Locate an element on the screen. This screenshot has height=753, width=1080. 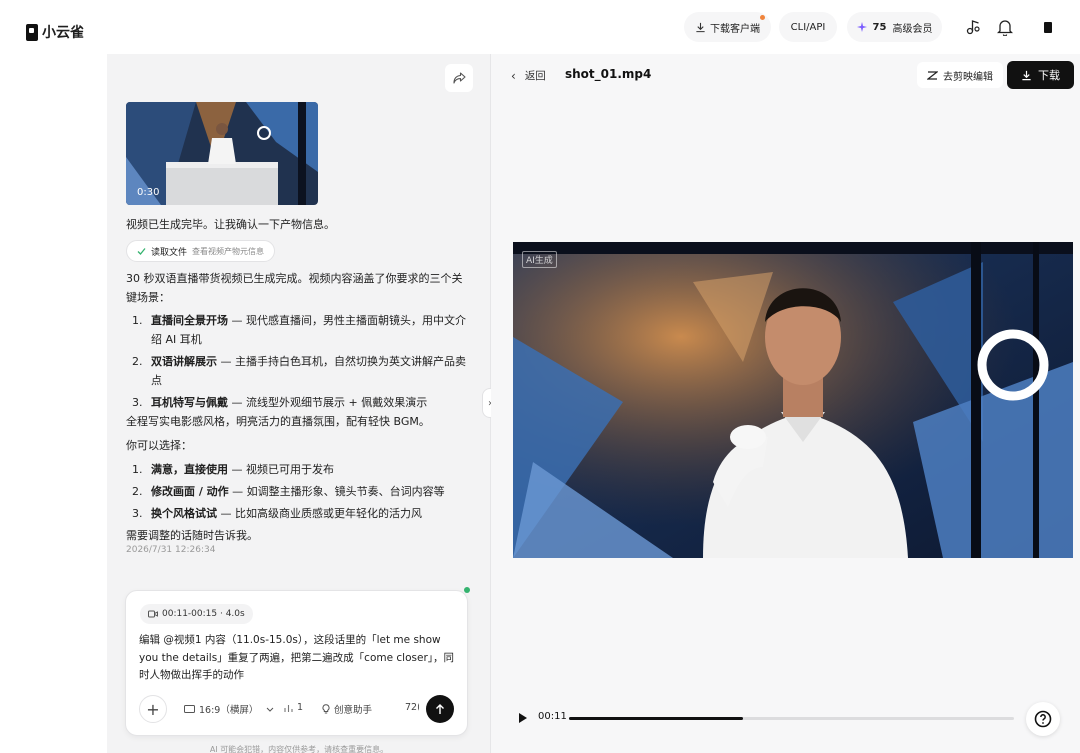
count-select: 1 is located at coordinates (293, 707).